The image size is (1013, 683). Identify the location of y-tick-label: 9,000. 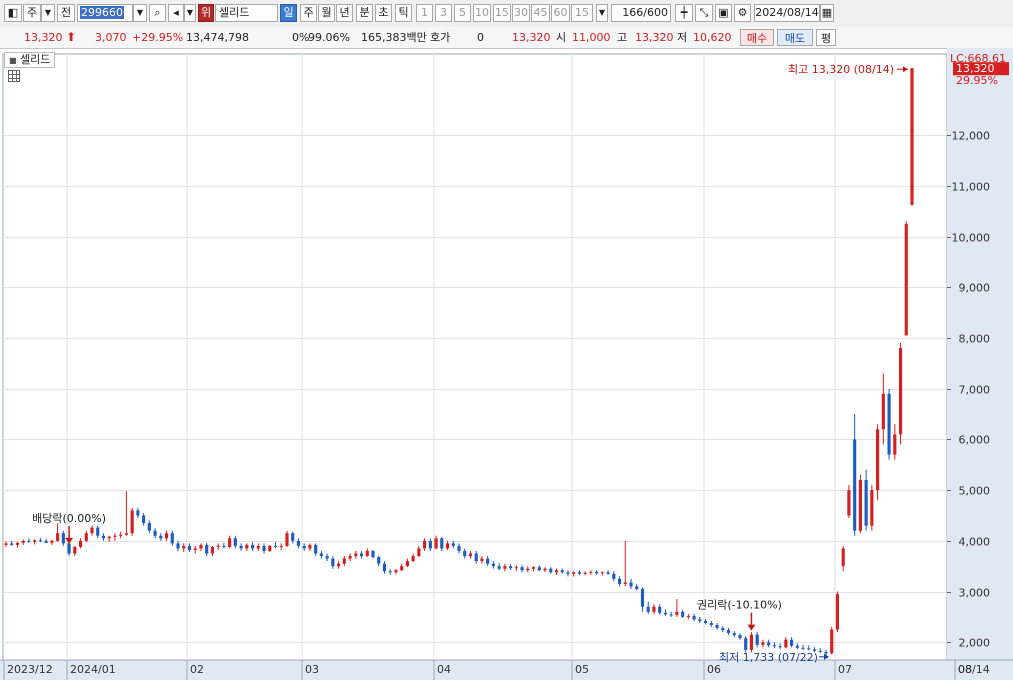
(975, 288).